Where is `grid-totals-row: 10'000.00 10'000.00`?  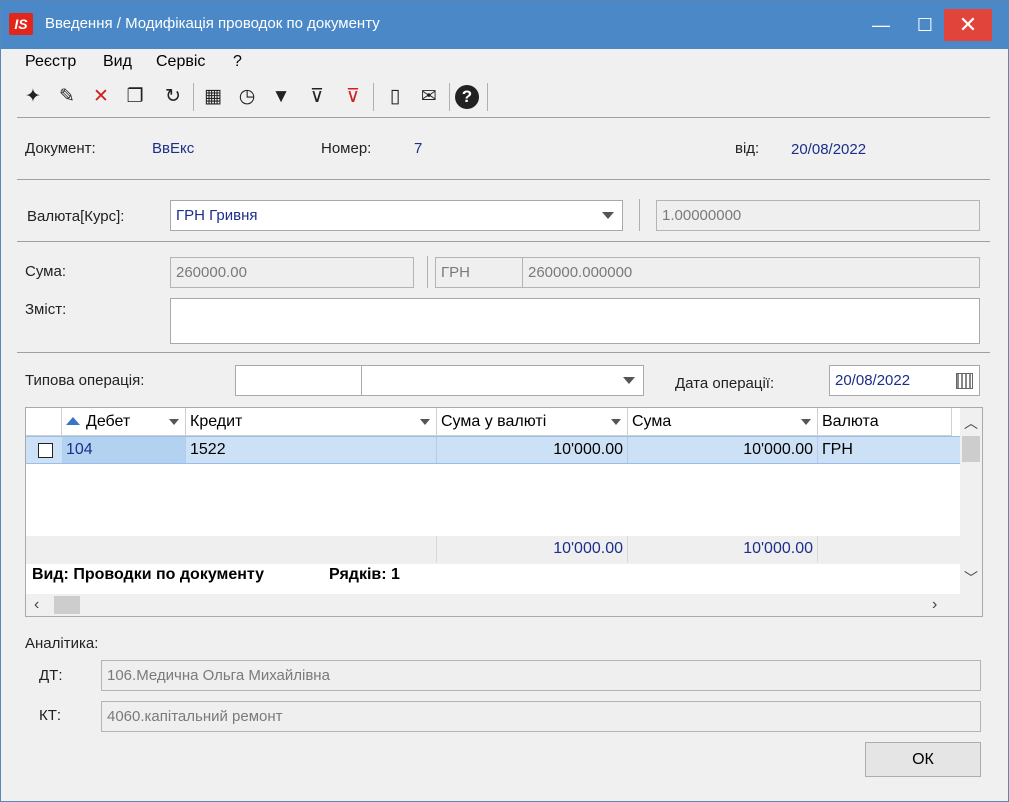 grid-totals-row: 10'000.00 10'000.00 is located at coordinates (493, 550).